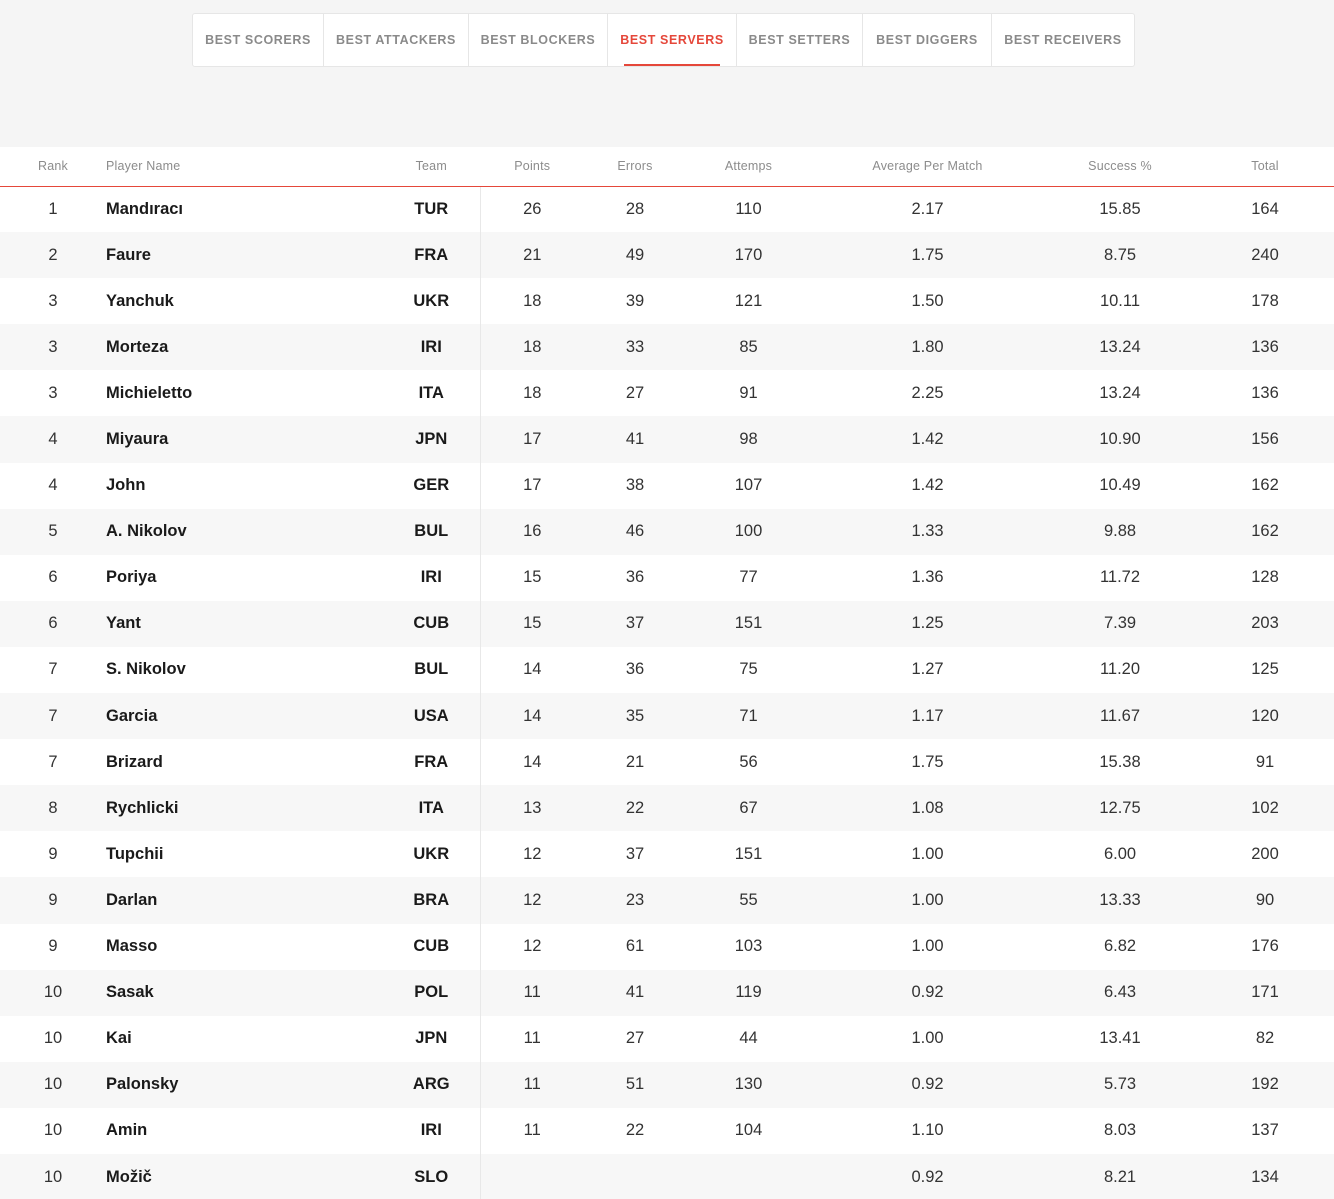 This screenshot has height=1199, width=1334. Describe the element at coordinates (667, 762) in the screenshot. I see `table-row: 7 Brizard FRA 14 21 56 1.75 15.38 91` at that location.